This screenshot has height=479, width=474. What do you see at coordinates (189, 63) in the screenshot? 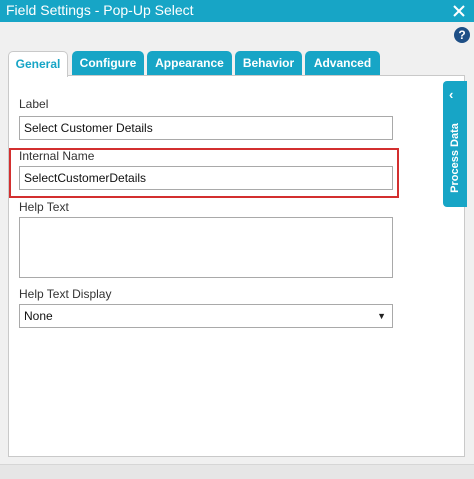
I see `tab-appearance: Appearance` at bounding box center [189, 63].